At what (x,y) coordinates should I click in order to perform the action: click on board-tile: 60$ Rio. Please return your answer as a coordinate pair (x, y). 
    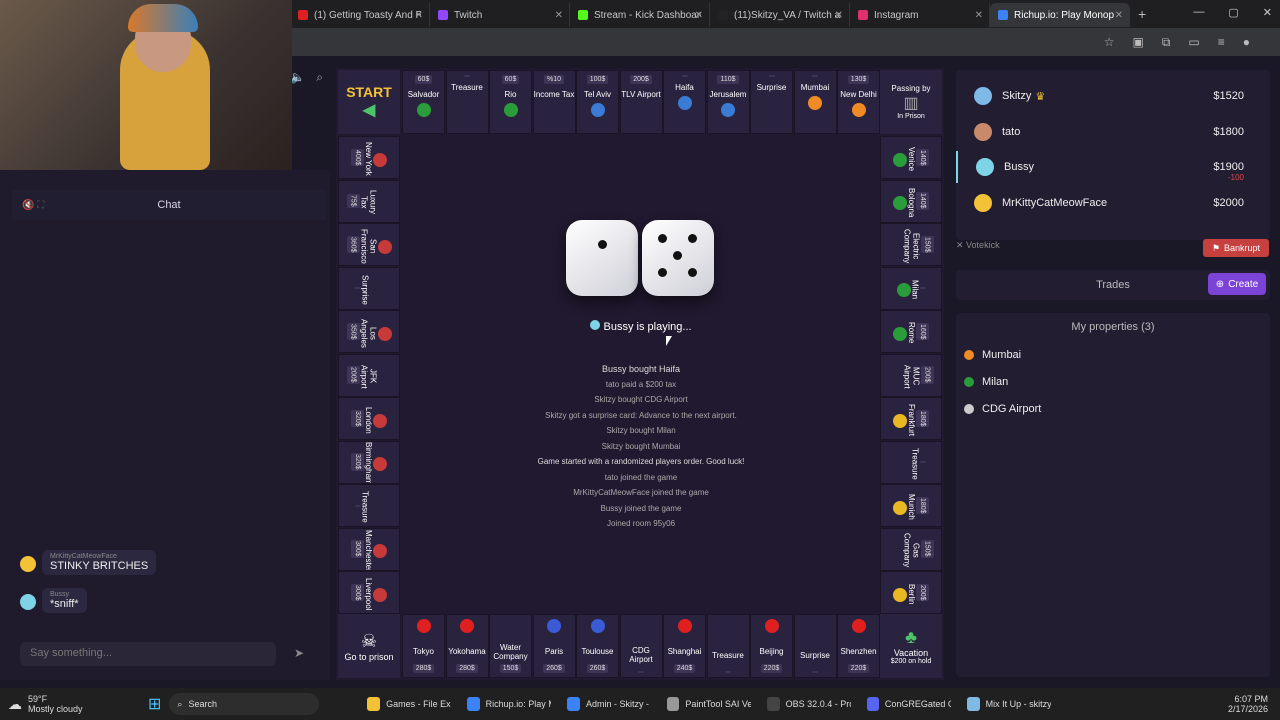
    Looking at the image, I should click on (510, 102).